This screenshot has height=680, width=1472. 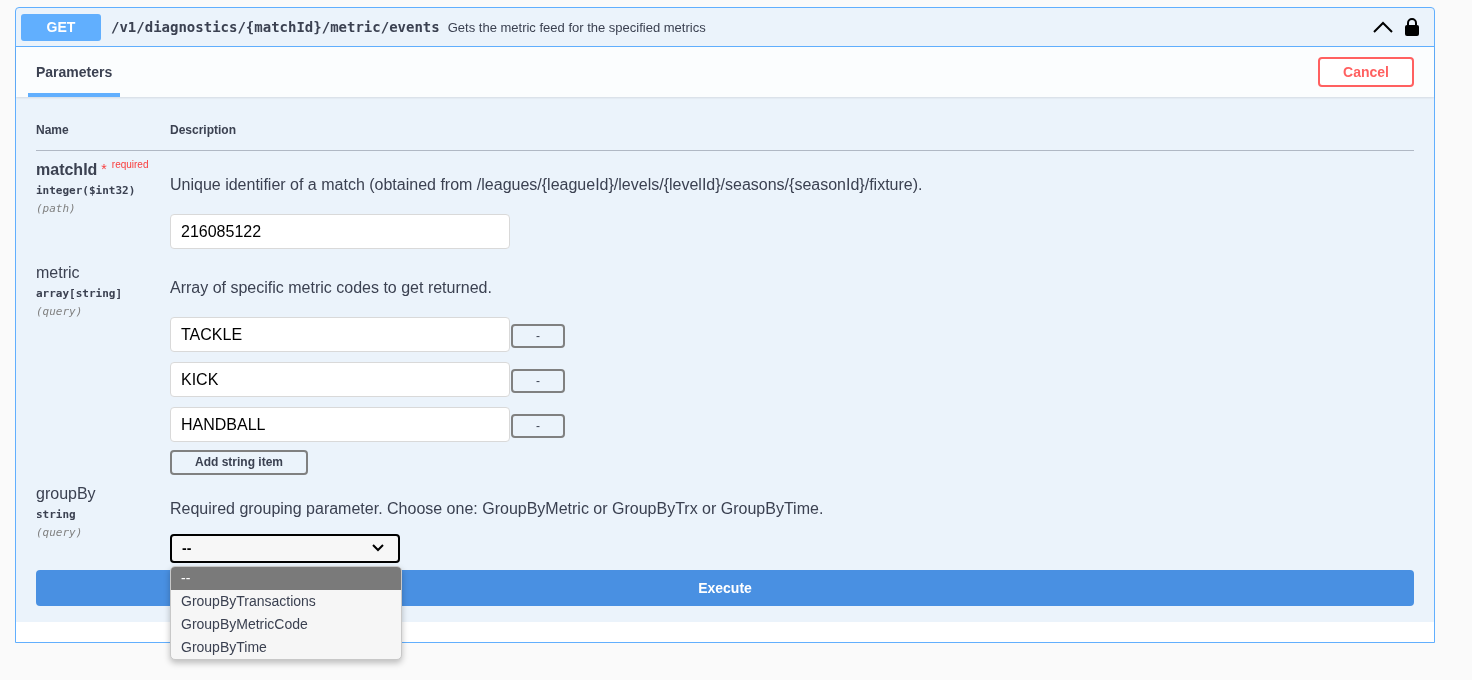 What do you see at coordinates (1383, 27) in the screenshot?
I see `collapse-chevron-icon` at bounding box center [1383, 27].